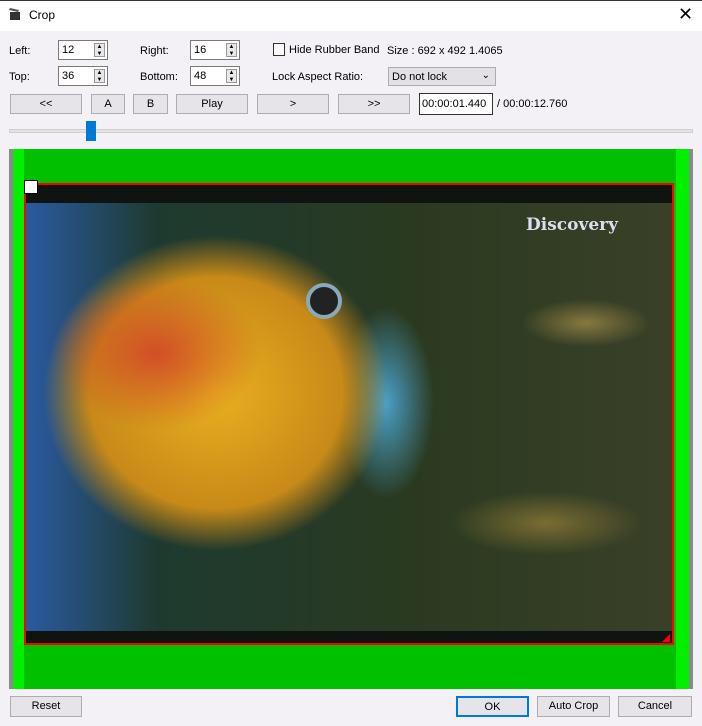 The width and height of the screenshot is (702, 726). I want to click on mark-b-button: B, so click(150, 104).